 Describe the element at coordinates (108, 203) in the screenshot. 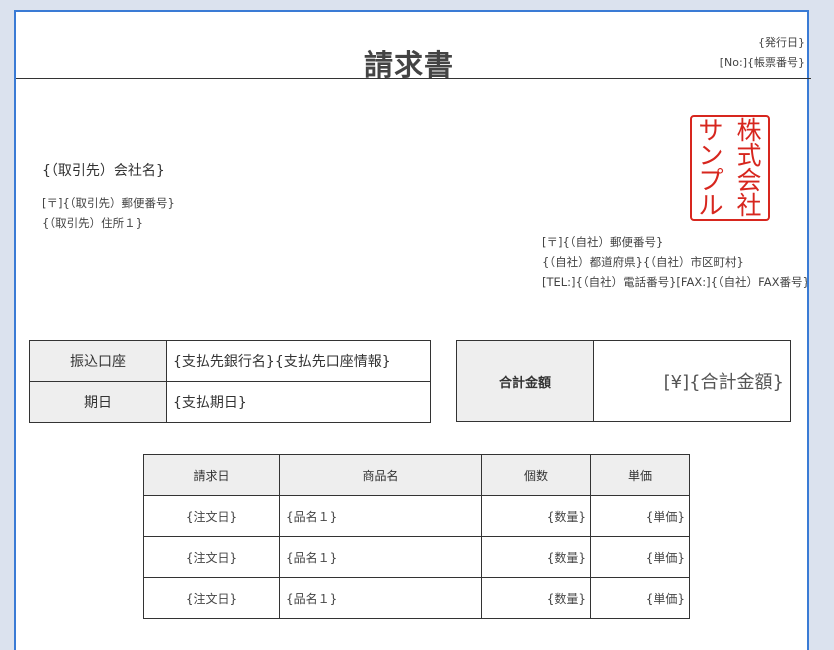

I see `client-postal-code: [〒]{（取引先）郵便番号}` at that location.